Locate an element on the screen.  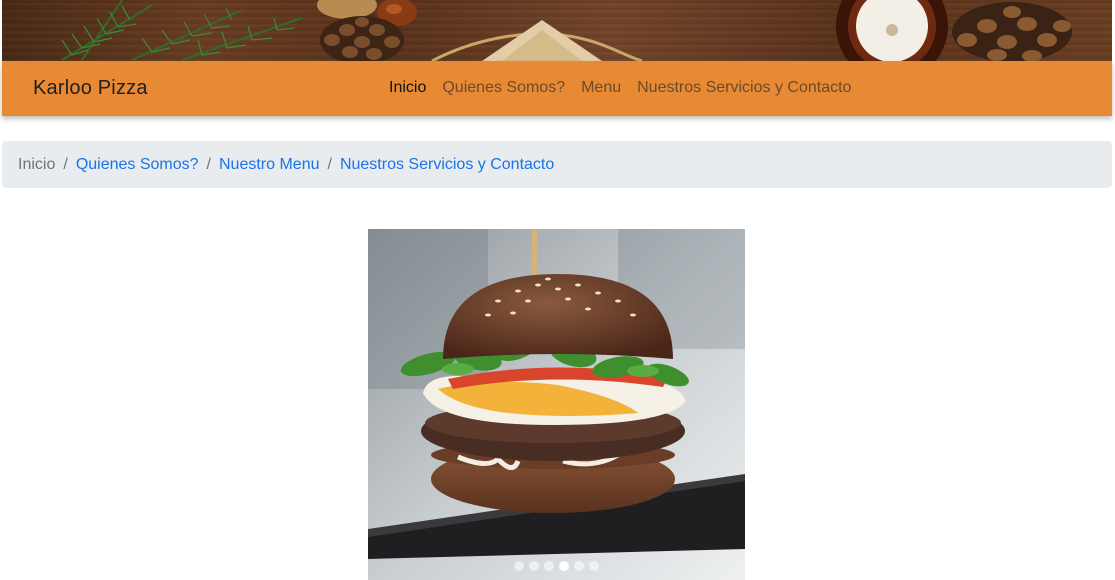
breadcrumb-link-quienes-somos: Quienes Somos? is located at coordinates (137, 165).